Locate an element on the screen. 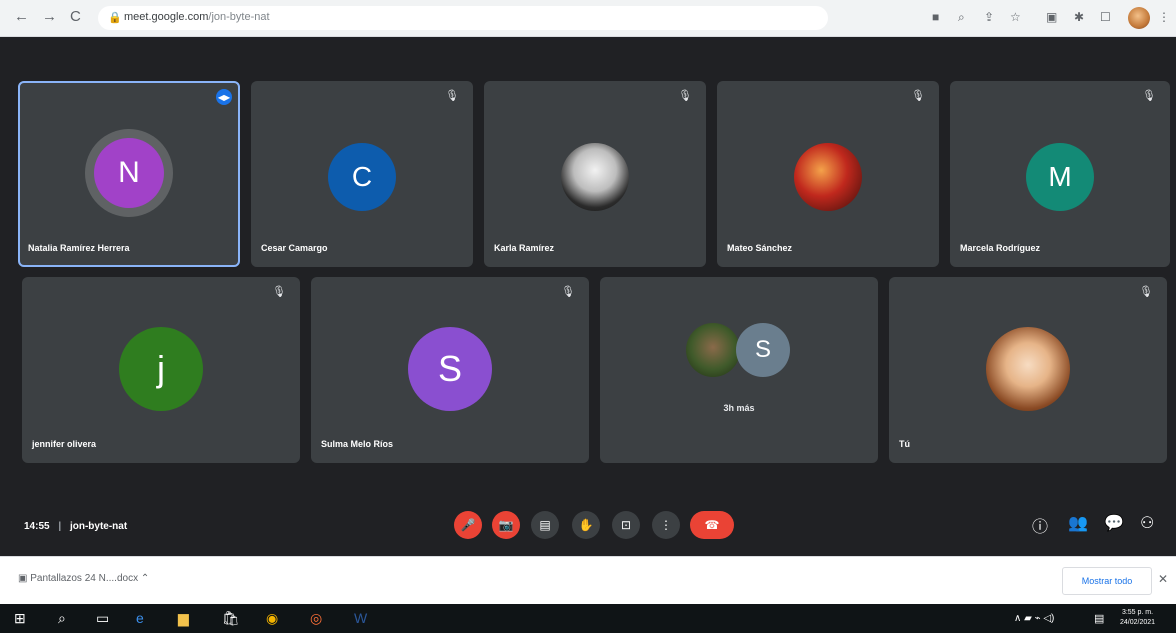 The width and height of the screenshot is (1176, 633). avatar: N is located at coordinates (129, 173).